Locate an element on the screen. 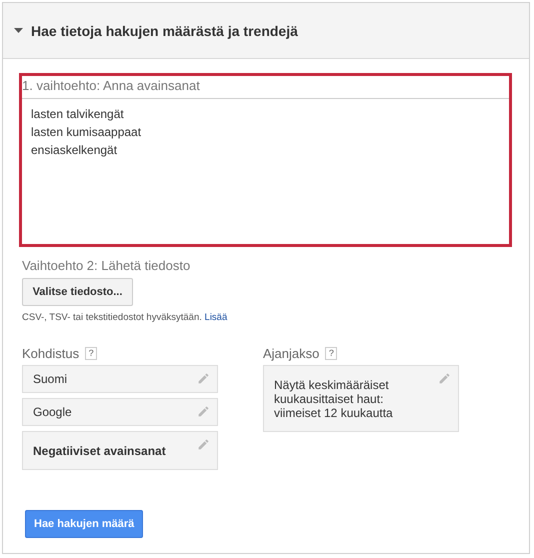 The image size is (534, 558). file-note: CSV-, TSV- tai tekstitiedostot hyväksytään. is located at coordinates (112, 317).